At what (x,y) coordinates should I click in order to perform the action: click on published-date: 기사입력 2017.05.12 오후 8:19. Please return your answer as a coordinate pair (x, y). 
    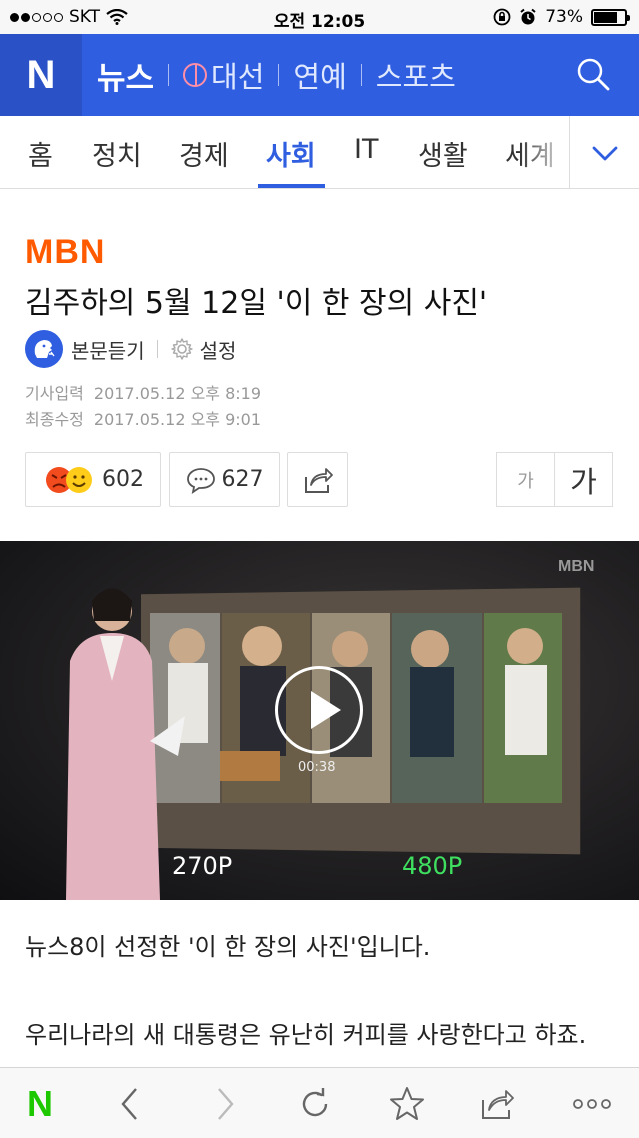
    Looking at the image, I should click on (143, 392).